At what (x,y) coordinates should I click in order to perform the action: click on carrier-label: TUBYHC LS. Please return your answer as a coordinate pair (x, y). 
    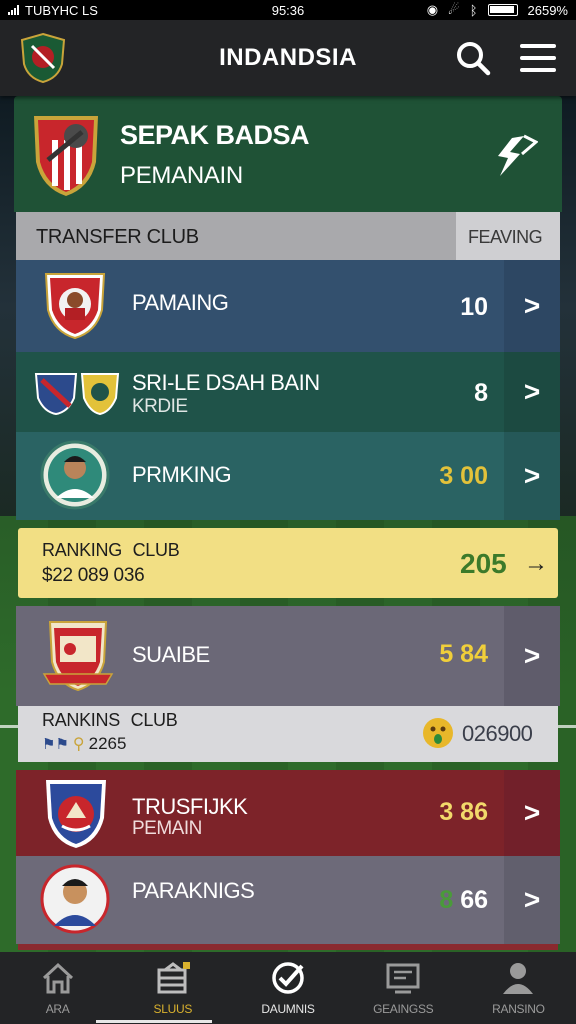
    Looking at the image, I should click on (61, 10).